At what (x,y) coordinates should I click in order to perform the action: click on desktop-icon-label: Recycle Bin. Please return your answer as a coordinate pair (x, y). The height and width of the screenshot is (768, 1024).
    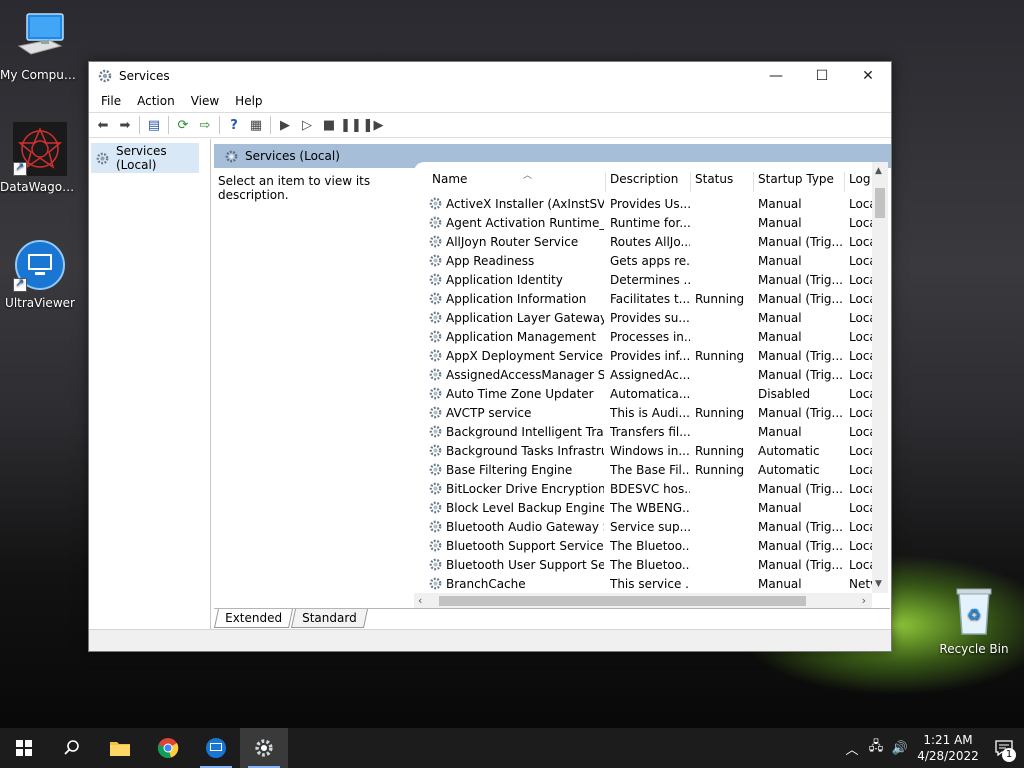
    Looking at the image, I should click on (974, 649).